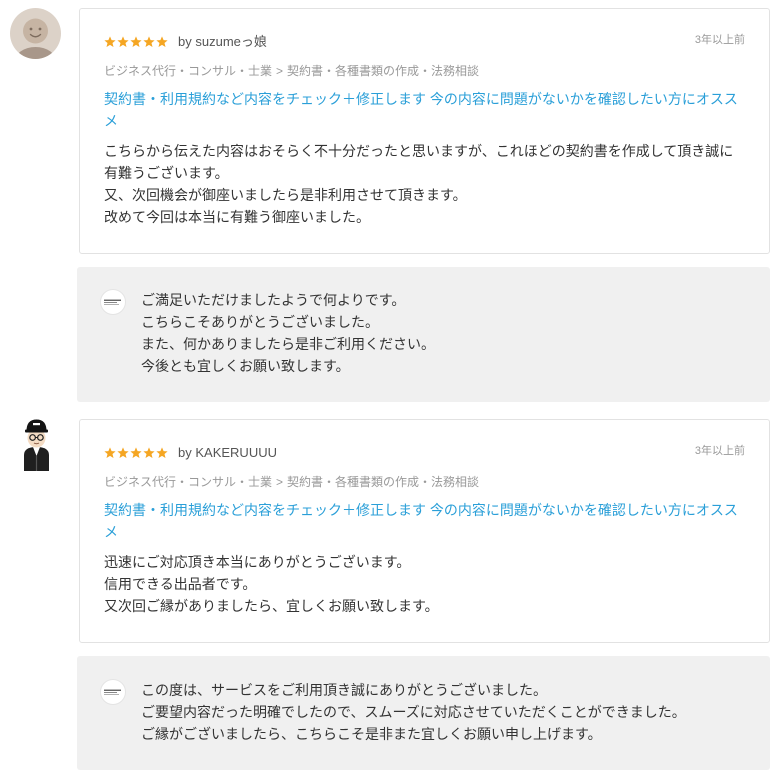  I want to click on review-body-line: 信用できる出品者です。, so click(180, 584).